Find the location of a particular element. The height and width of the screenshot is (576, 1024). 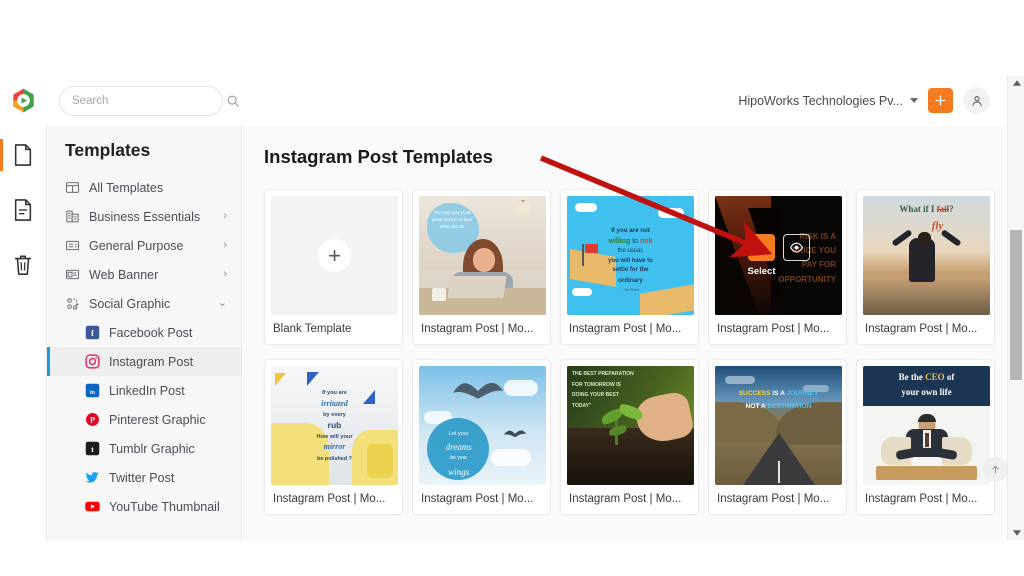

building-icon is located at coordinates (72, 216).